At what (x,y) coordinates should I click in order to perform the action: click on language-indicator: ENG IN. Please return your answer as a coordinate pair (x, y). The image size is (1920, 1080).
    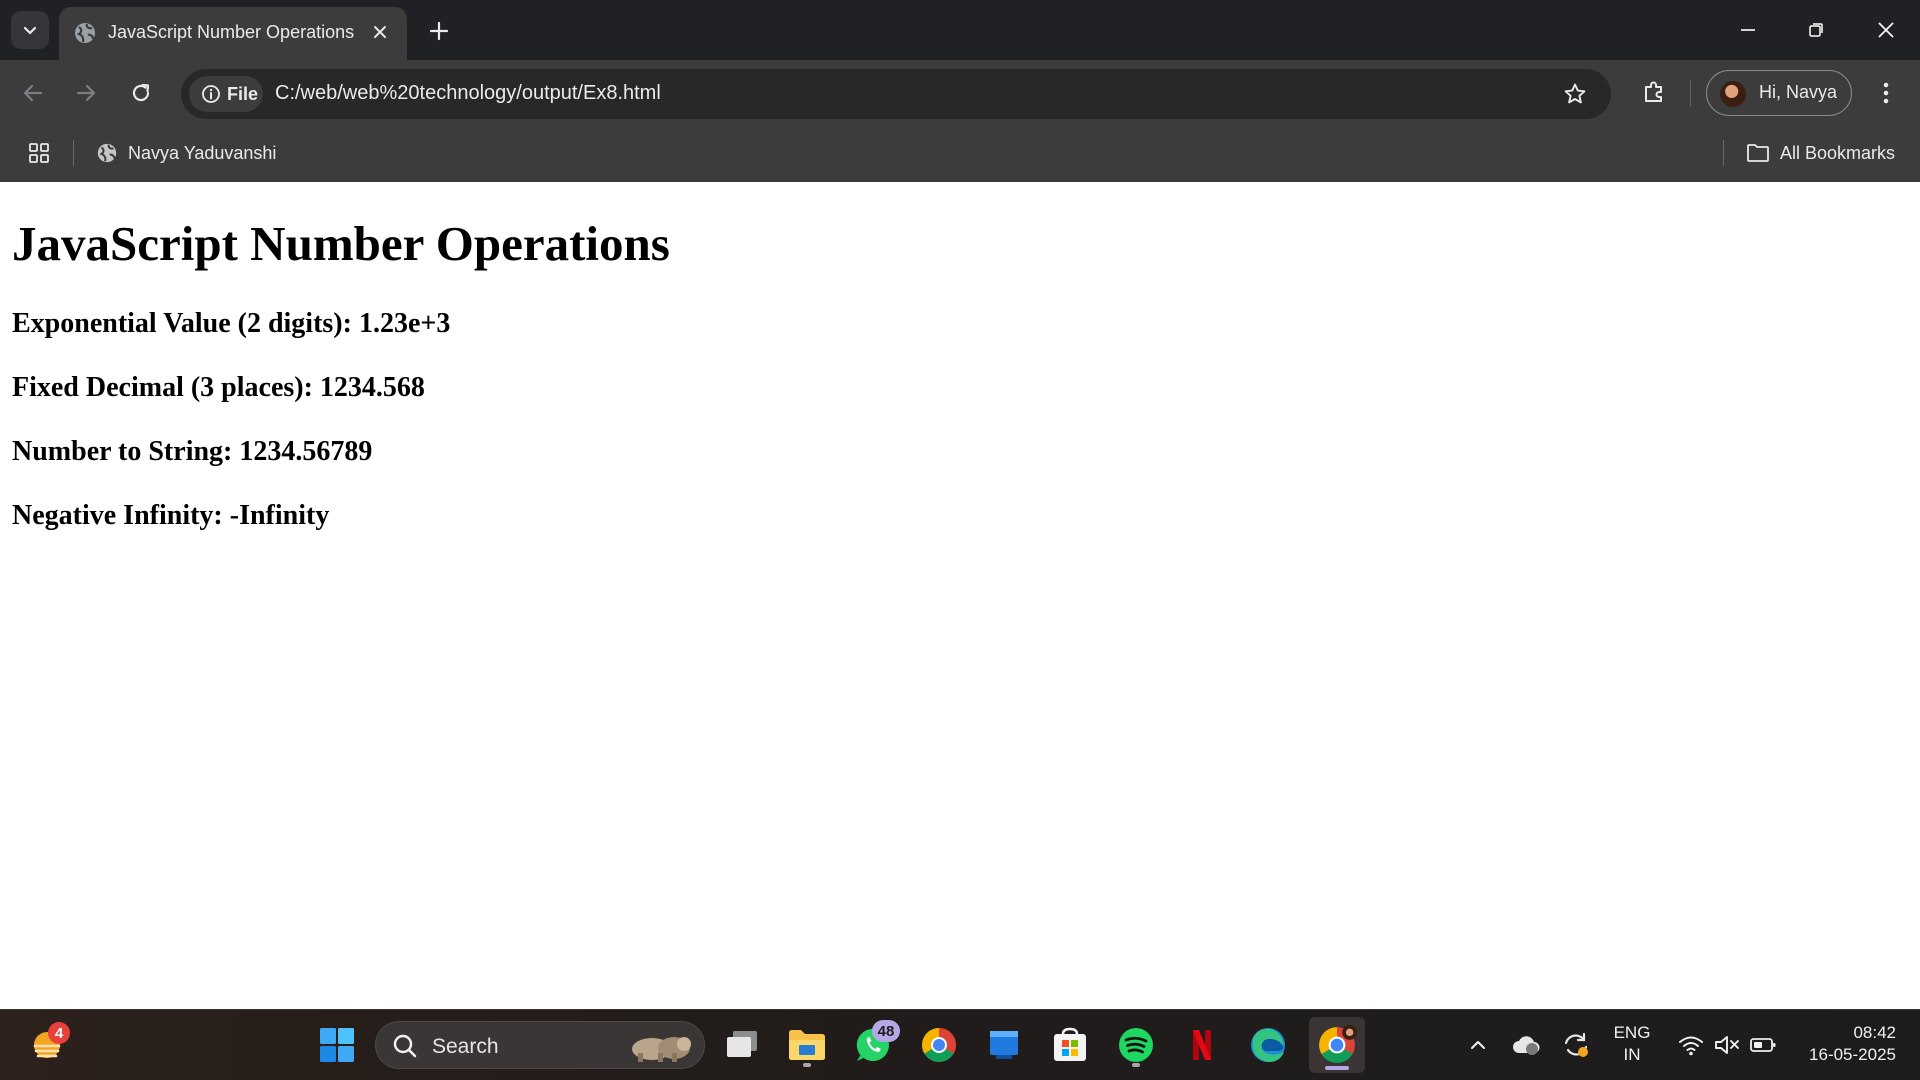
    Looking at the image, I should click on (1632, 1044).